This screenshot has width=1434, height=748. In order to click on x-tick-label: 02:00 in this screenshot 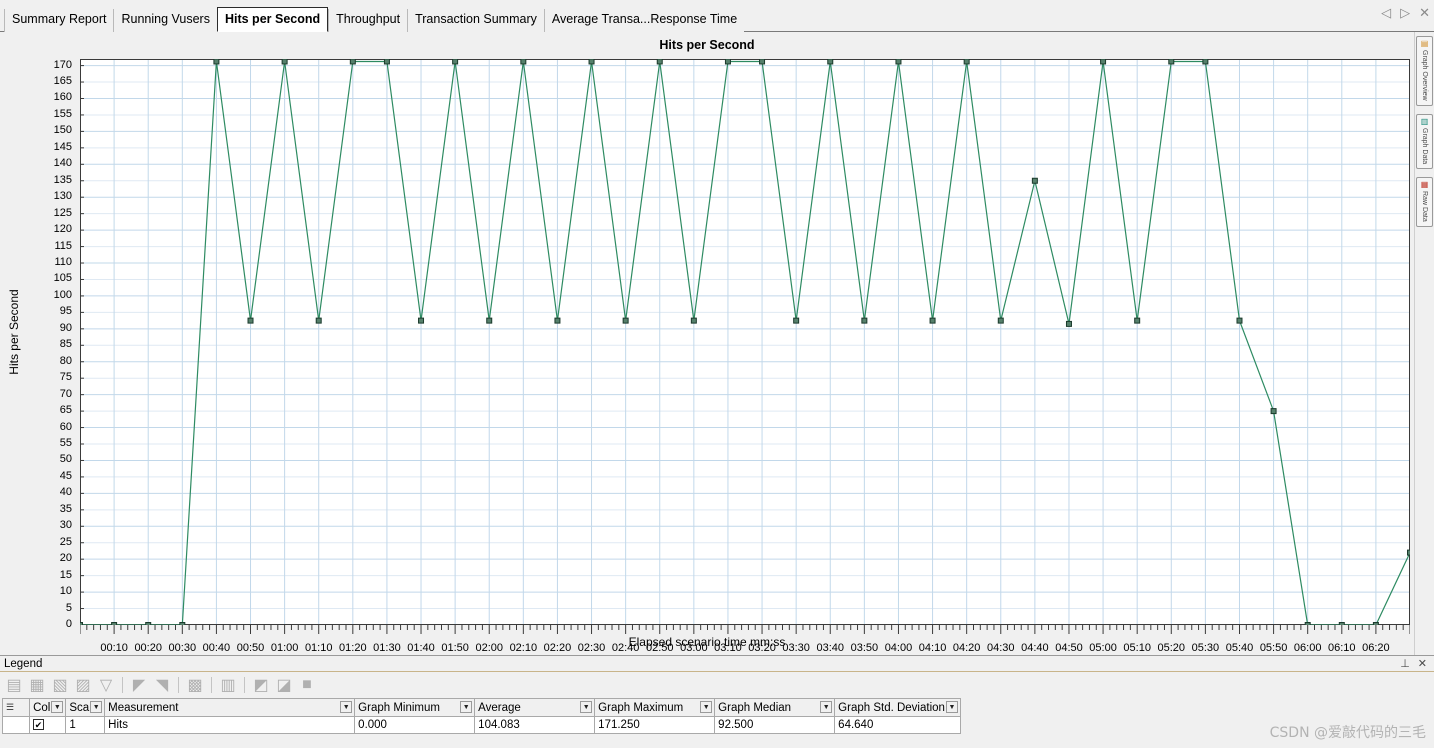, I will do `click(489, 648)`.